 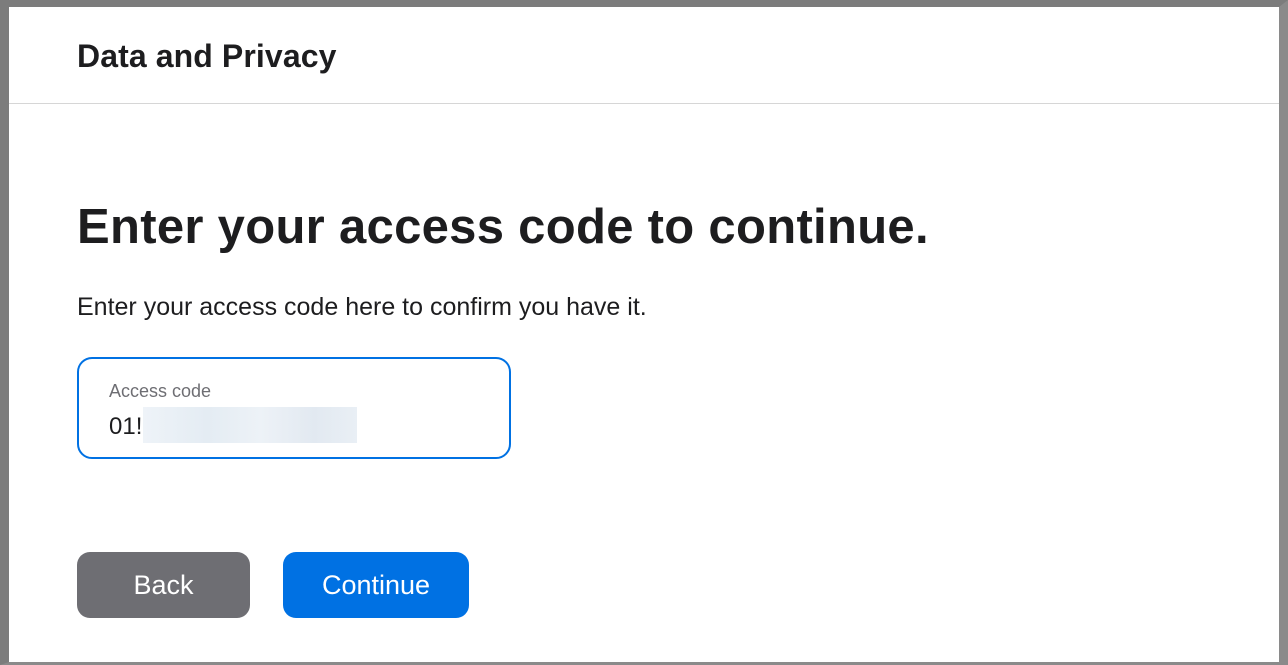 What do you see at coordinates (125, 427) in the screenshot?
I see `access-code-value: 01!` at bounding box center [125, 427].